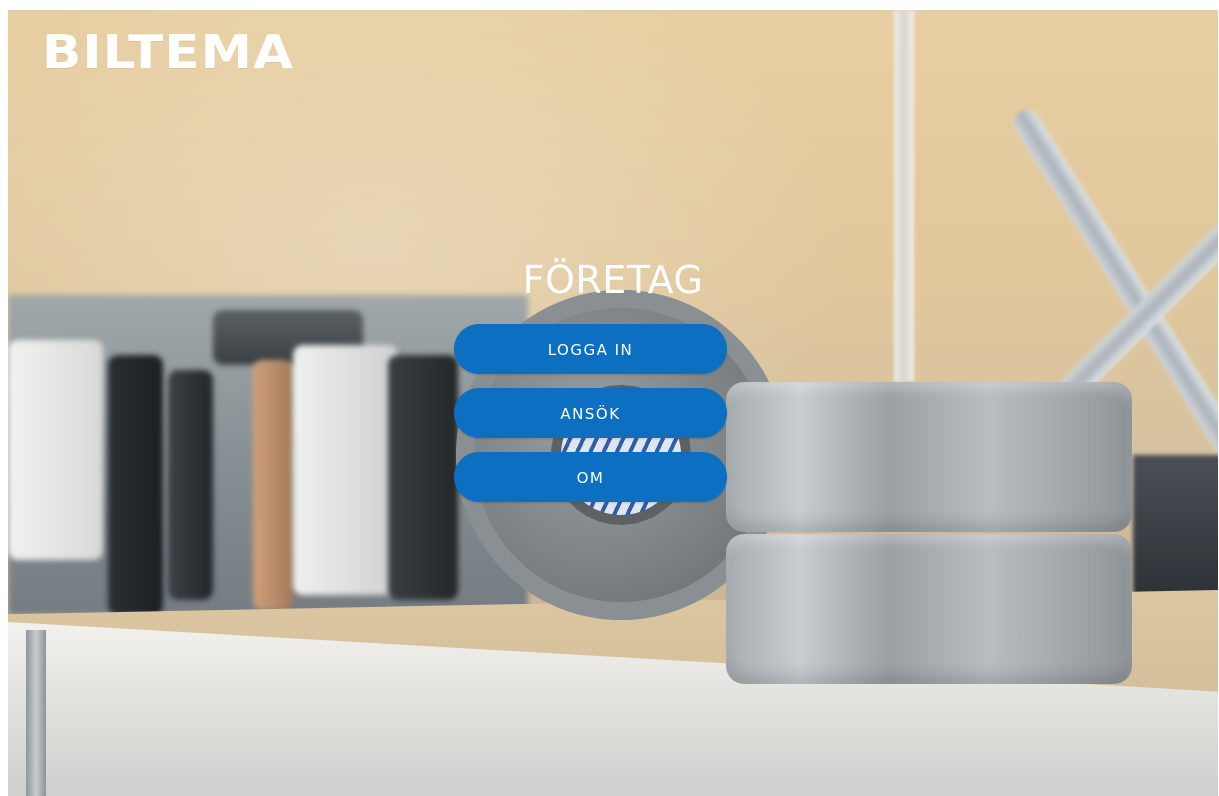  I want to click on tape-roll-bottom, so click(929, 609).